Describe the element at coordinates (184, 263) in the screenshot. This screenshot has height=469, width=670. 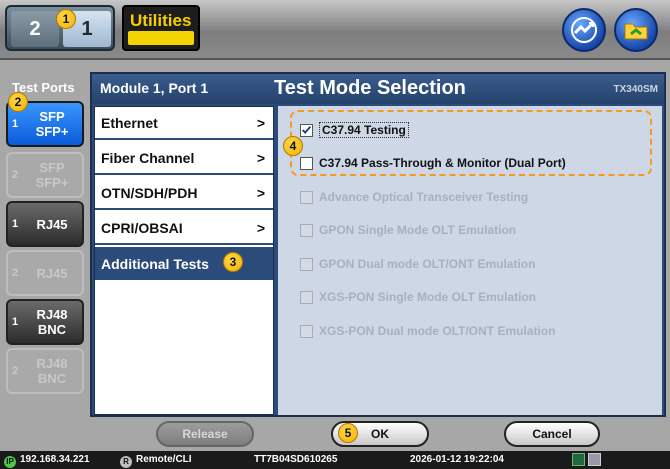
I see `nav-item-additional-tests: Additional Tests` at that location.